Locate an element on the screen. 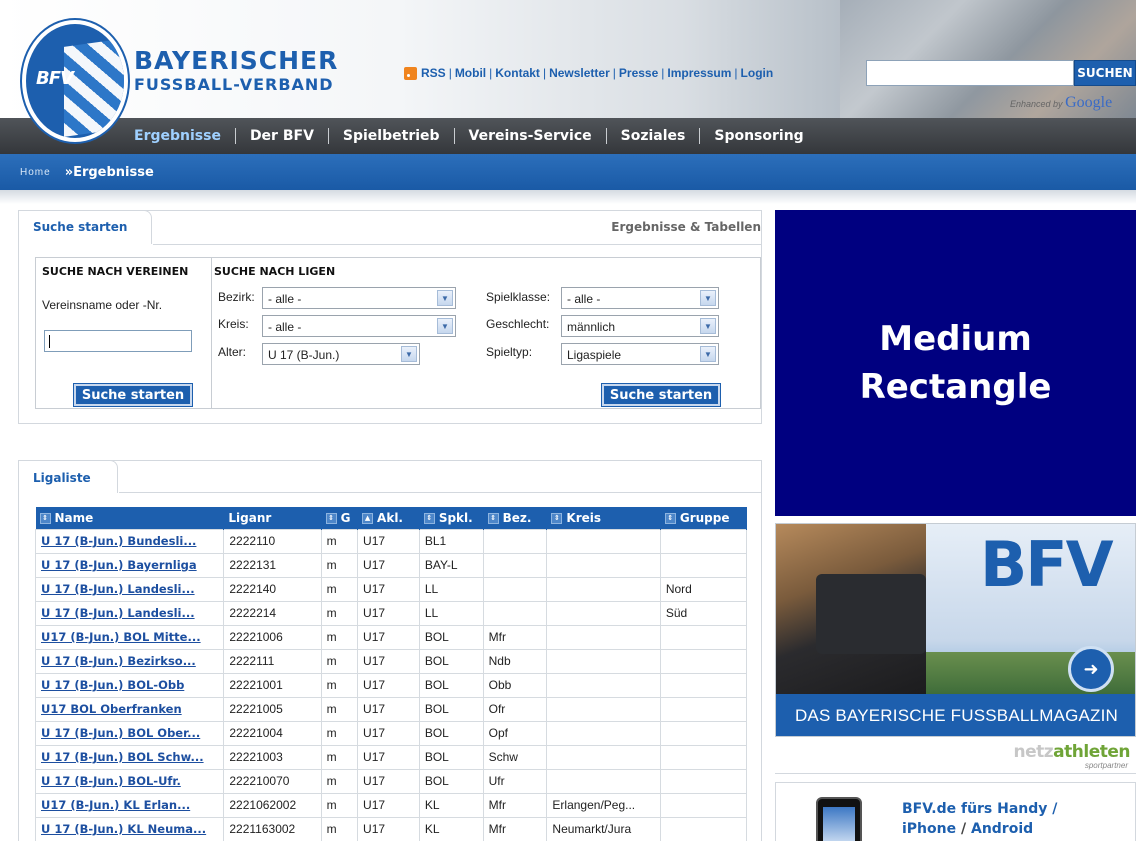 This screenshot has width=1136, height=841. table-cell: Ufr is located at coordinates (515, 781).